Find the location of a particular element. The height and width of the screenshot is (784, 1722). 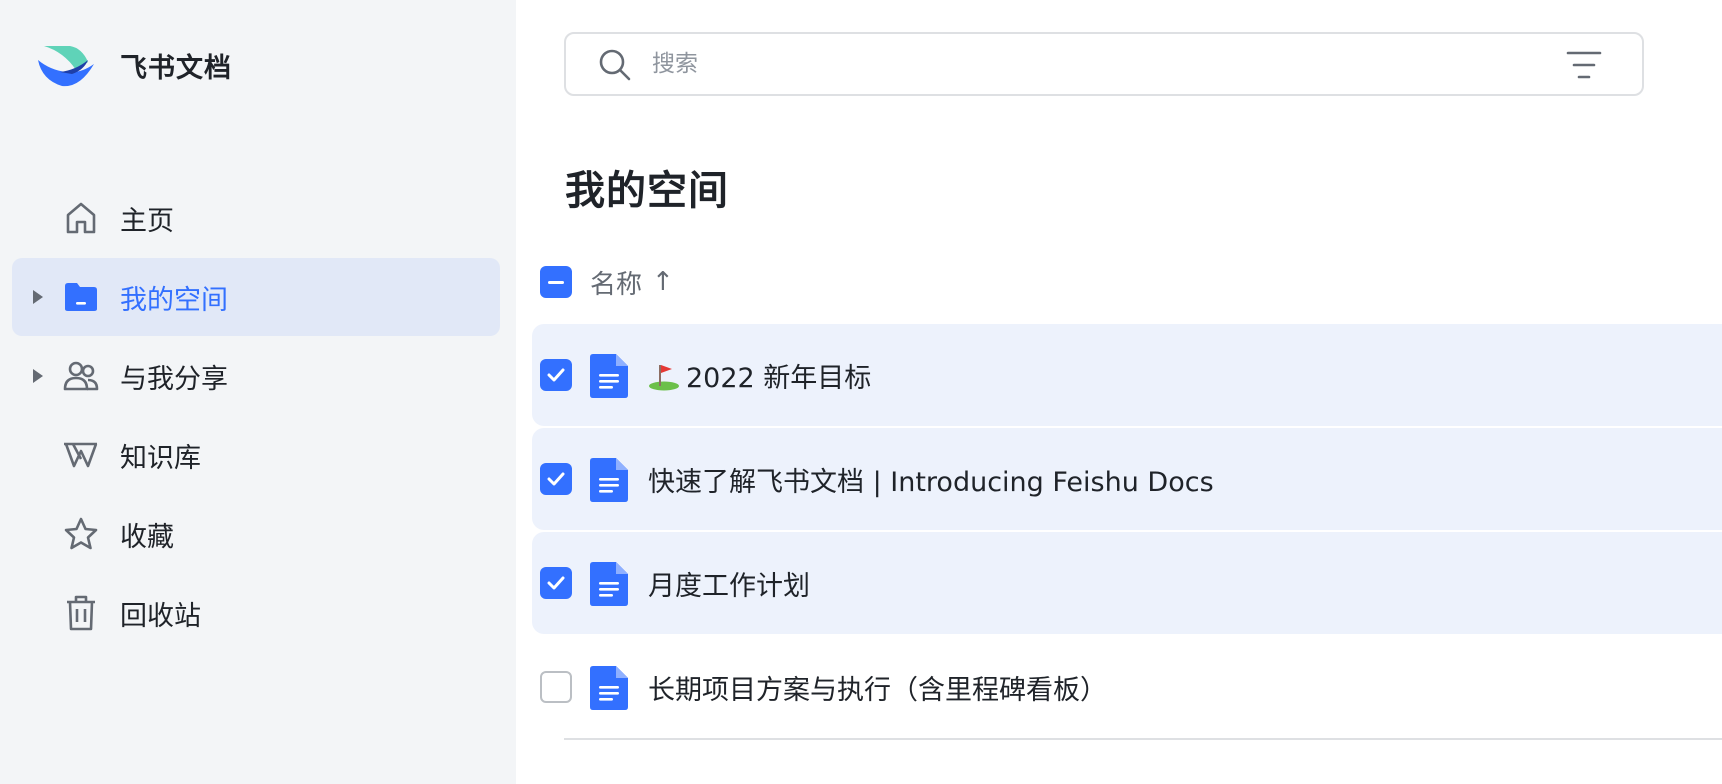

row-title-wrapper: 2022 新年目标 is located at coordinates (759, 375).